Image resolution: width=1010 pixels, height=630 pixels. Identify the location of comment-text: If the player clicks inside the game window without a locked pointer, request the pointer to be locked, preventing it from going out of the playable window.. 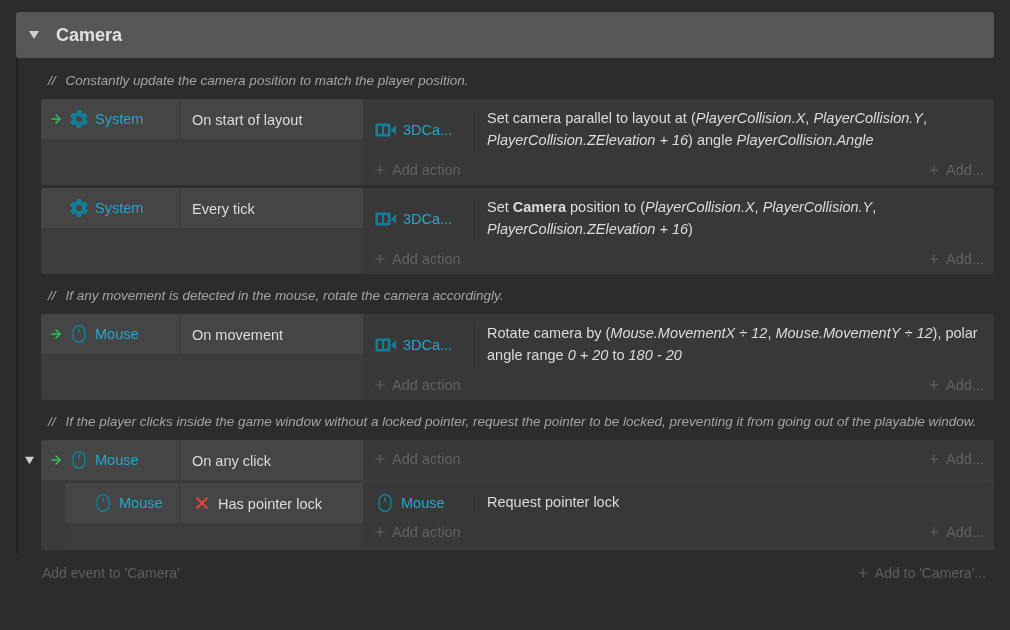
(521, 422).